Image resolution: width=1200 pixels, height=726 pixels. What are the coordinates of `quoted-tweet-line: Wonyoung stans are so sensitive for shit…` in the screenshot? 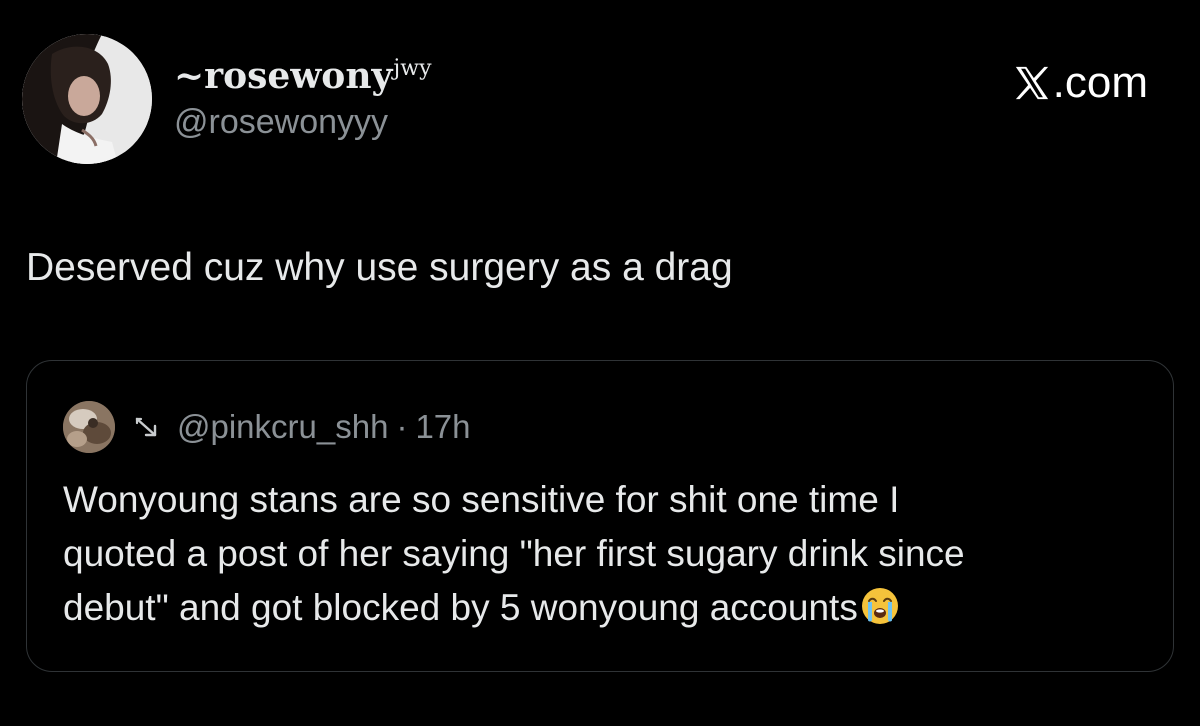 It's located at (481, 499).